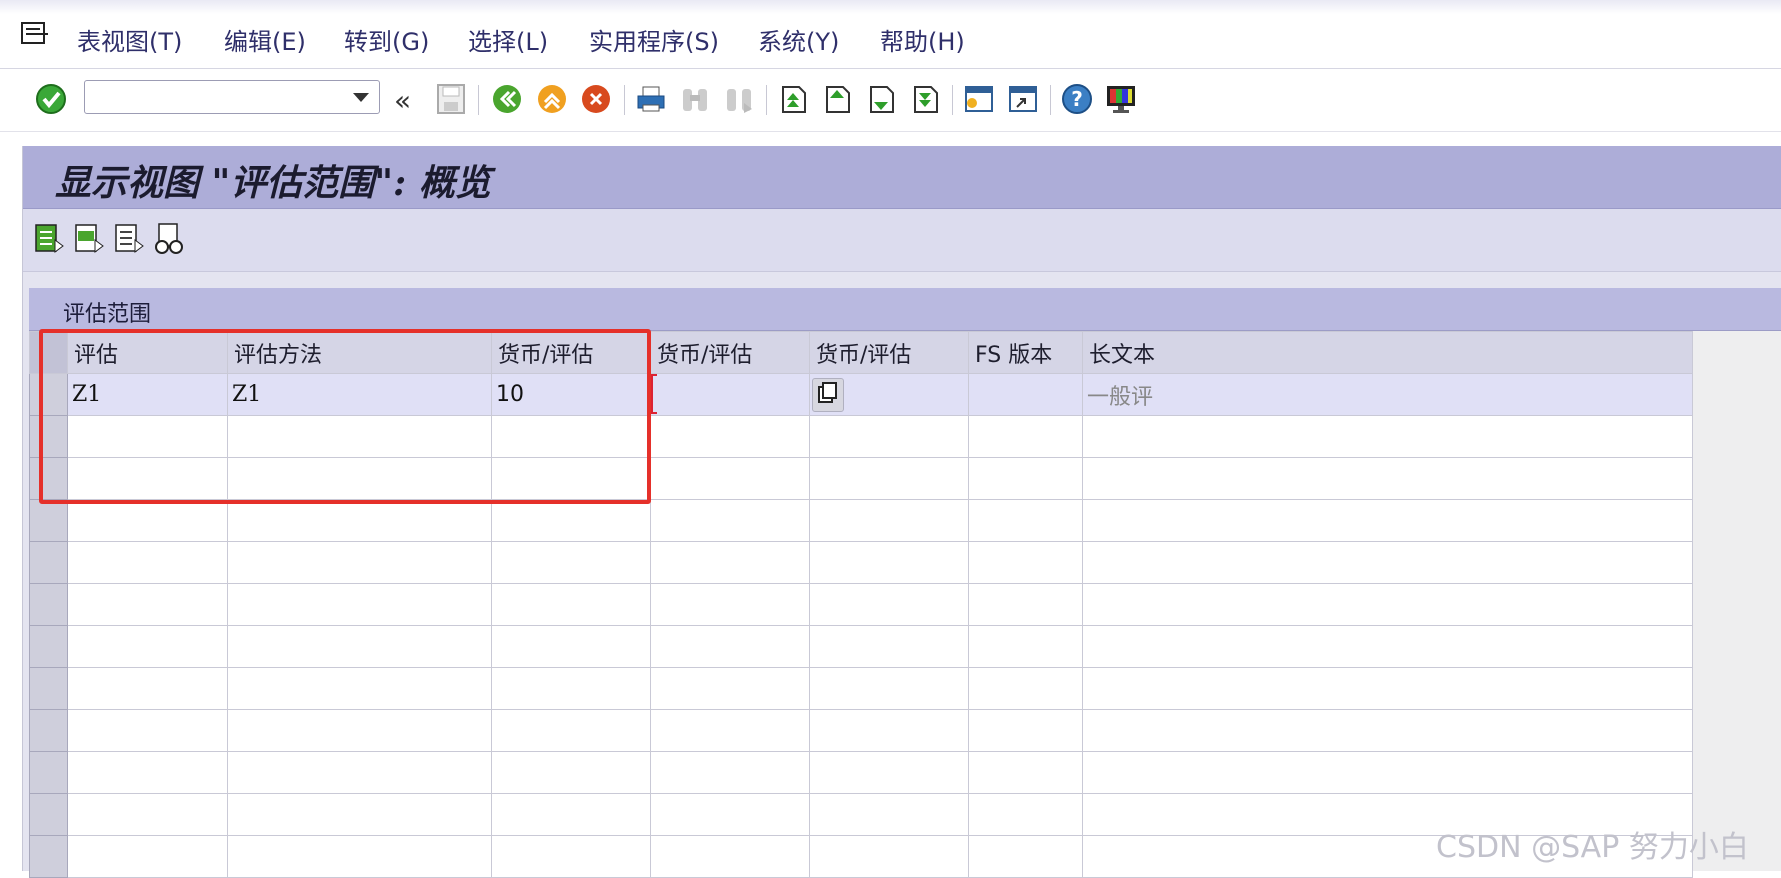 The width and height of the screenshot is (1781, 878). Describe the element at coordinates (451, 99) in the screenshot. I see `save-icon` at that location.